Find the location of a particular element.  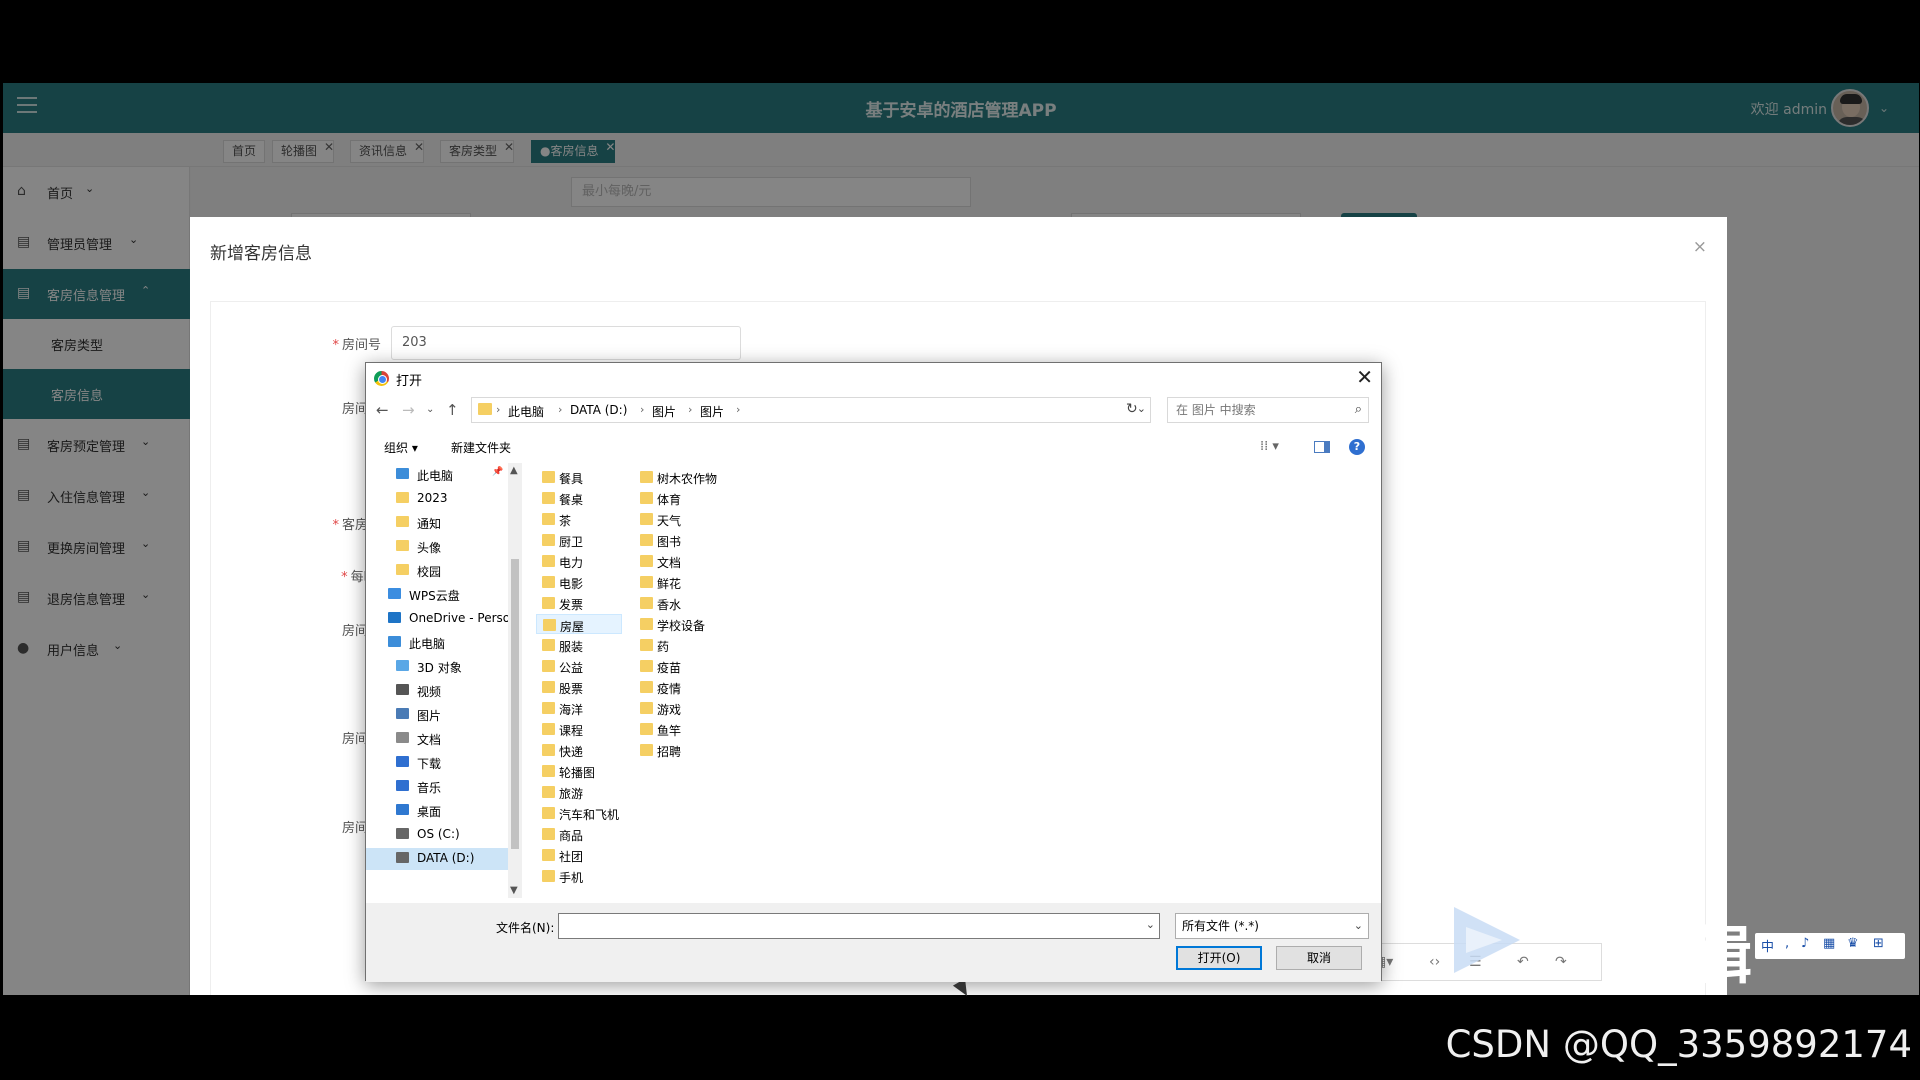

help-icon: ? is located at coordinates (1357, 447).